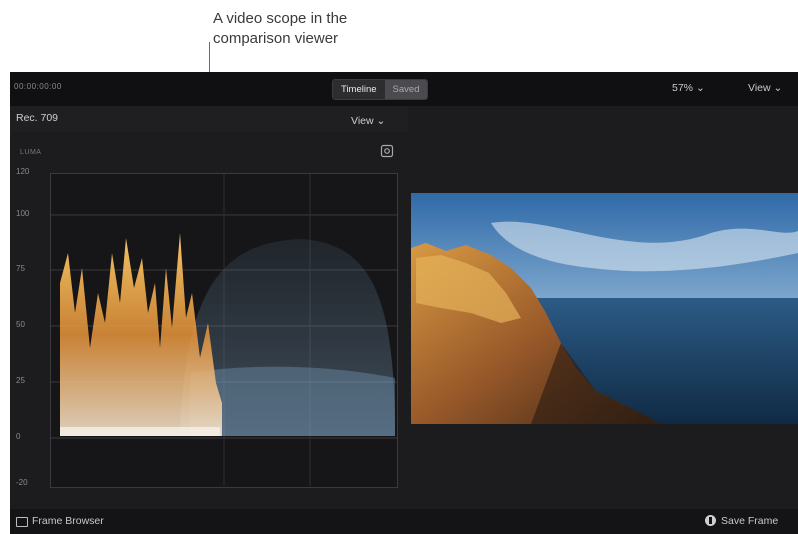 The image size is (798, 534). Describe the element at coordinates (406, 89) in the screenshot. I see `tab-saved: Saved` at that location.